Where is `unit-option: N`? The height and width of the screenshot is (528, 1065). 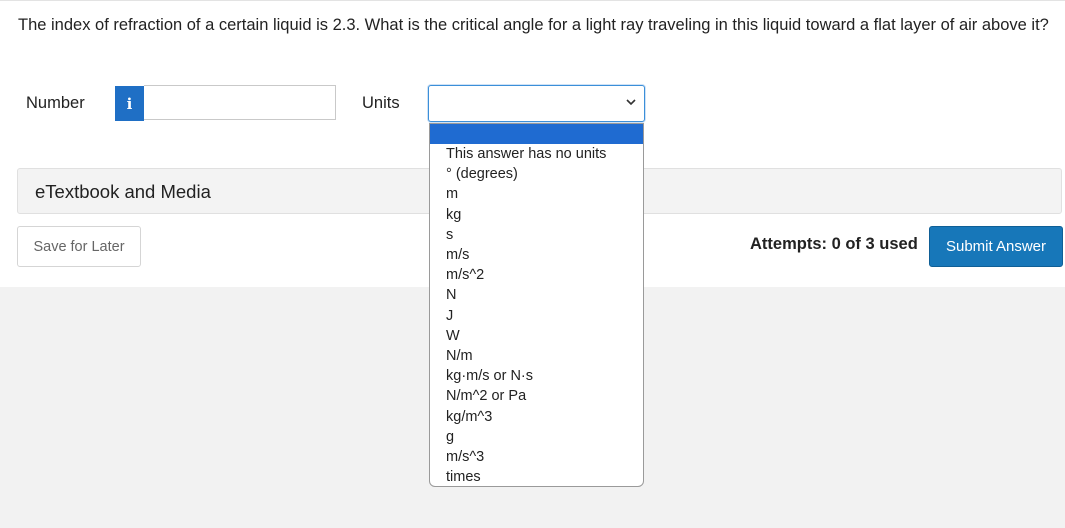
unit-option: N is located at coordinates (536, 295).